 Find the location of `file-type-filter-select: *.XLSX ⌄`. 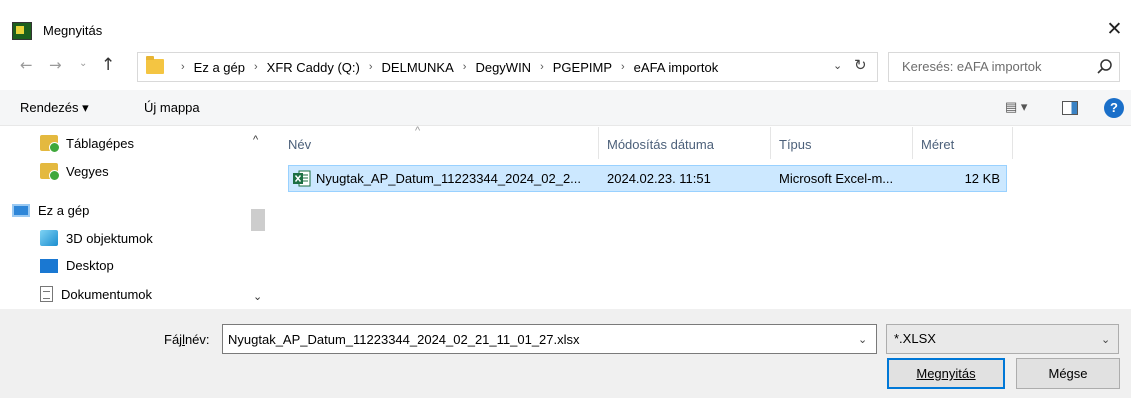

file-type-filter-select: *.XLSX ⌄ is located at coordinates (1002, 339).